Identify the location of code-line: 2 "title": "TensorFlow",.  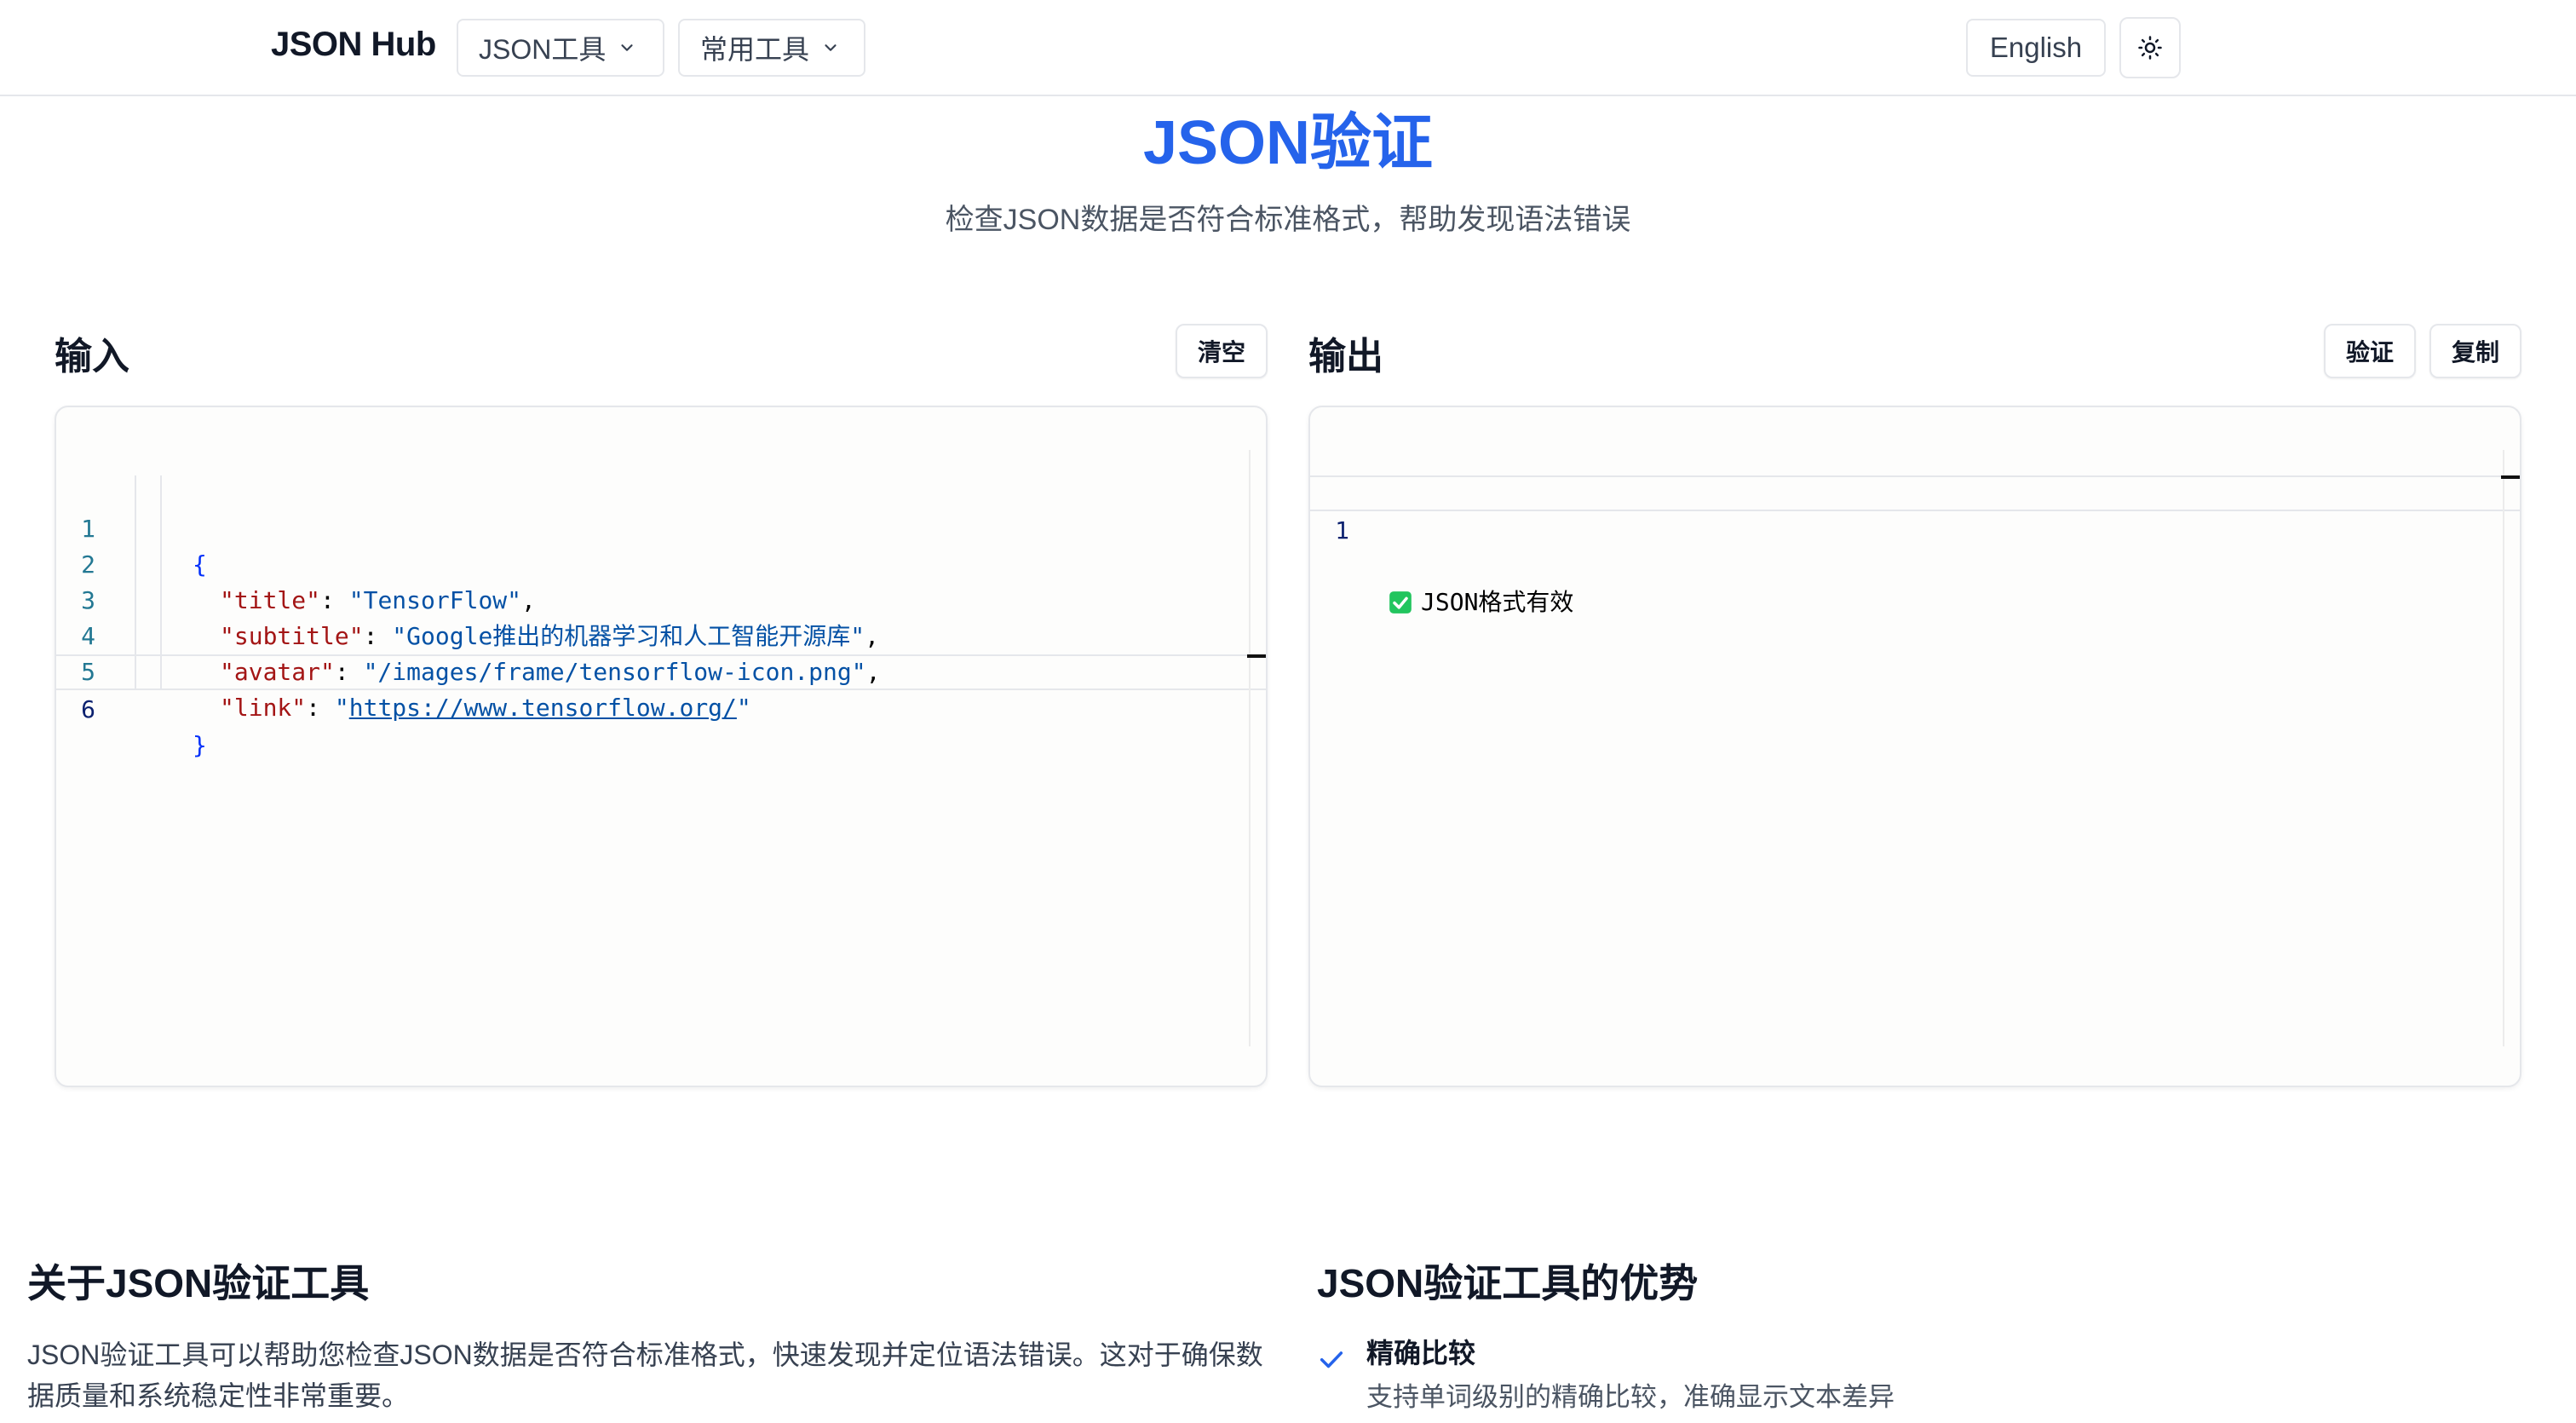
(661, 562).